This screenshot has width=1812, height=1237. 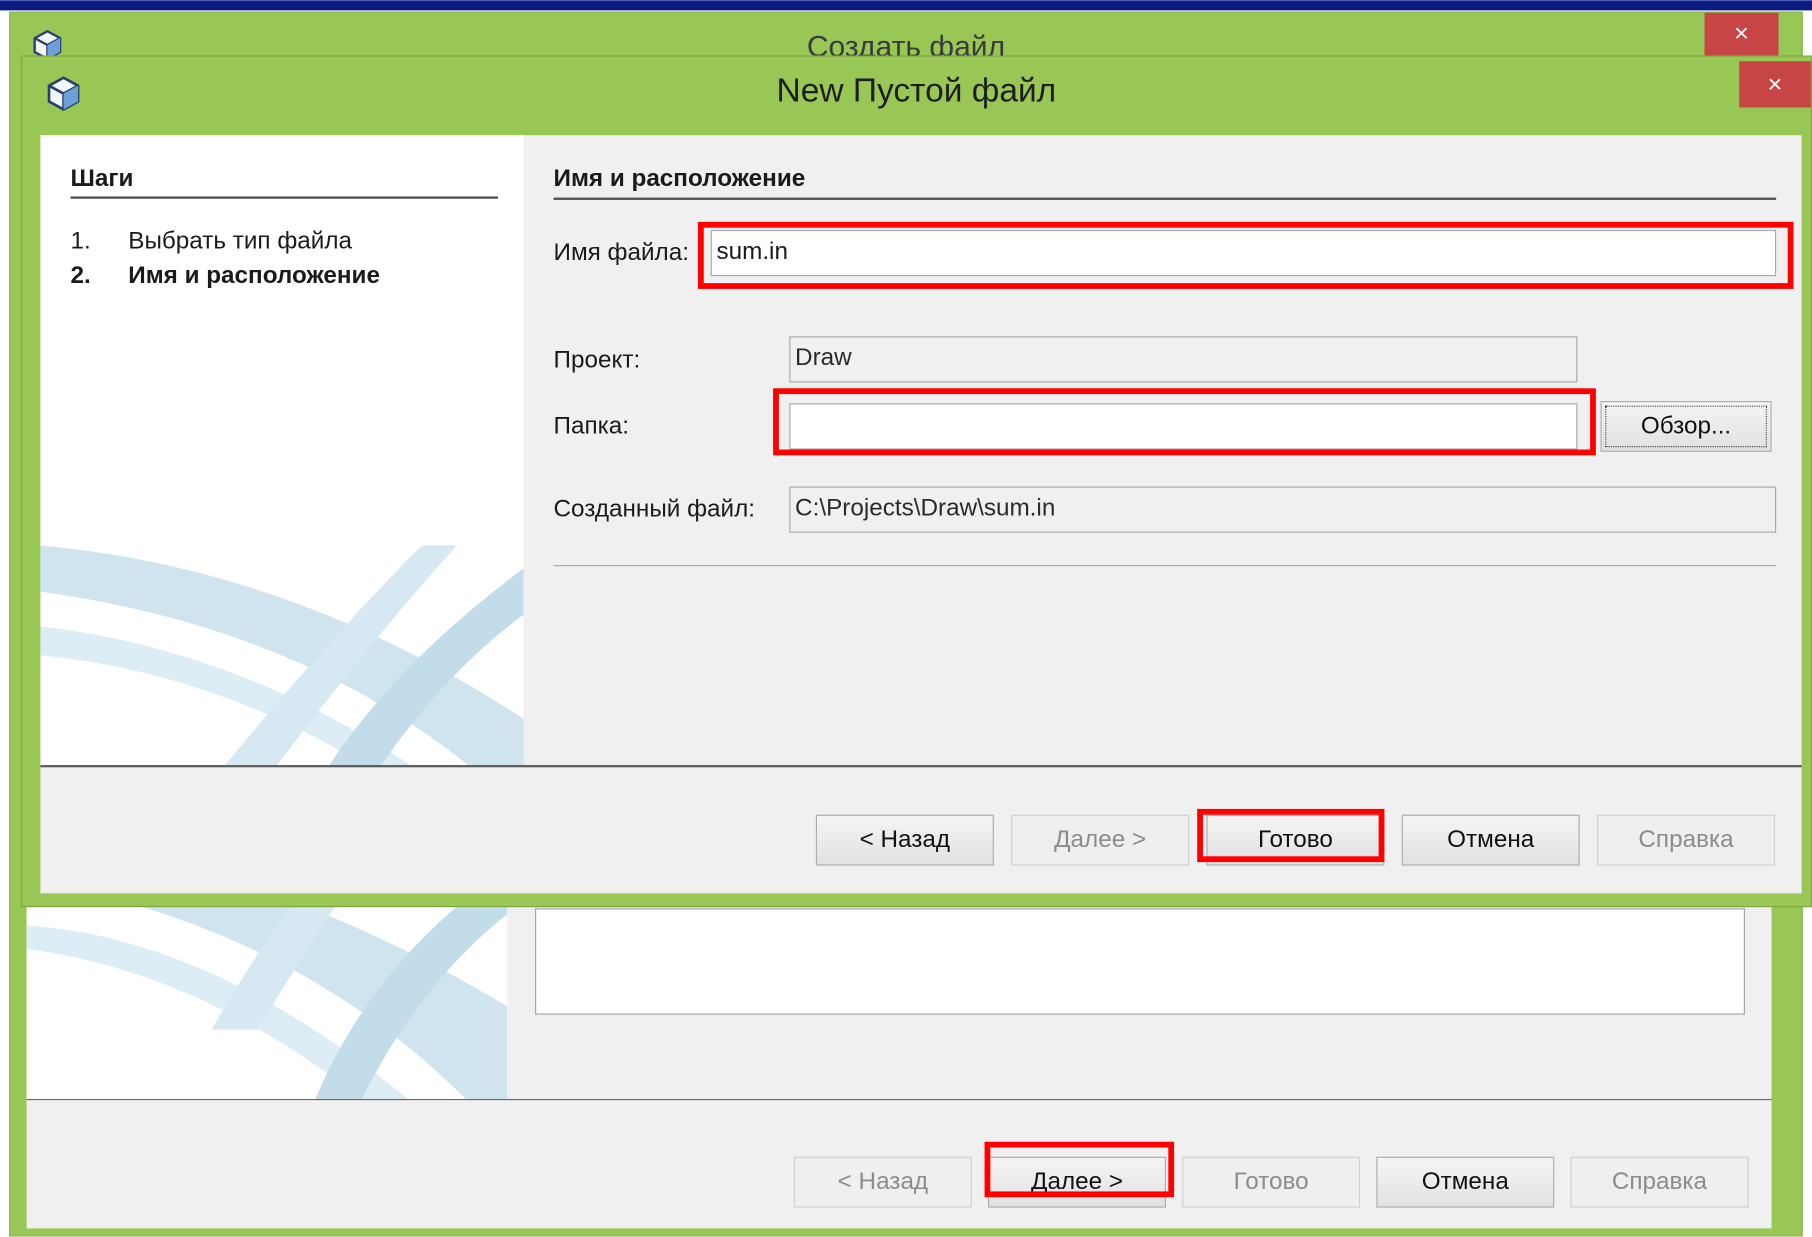 I want to click on desktop-top-strip, so click(x=906, y=5).